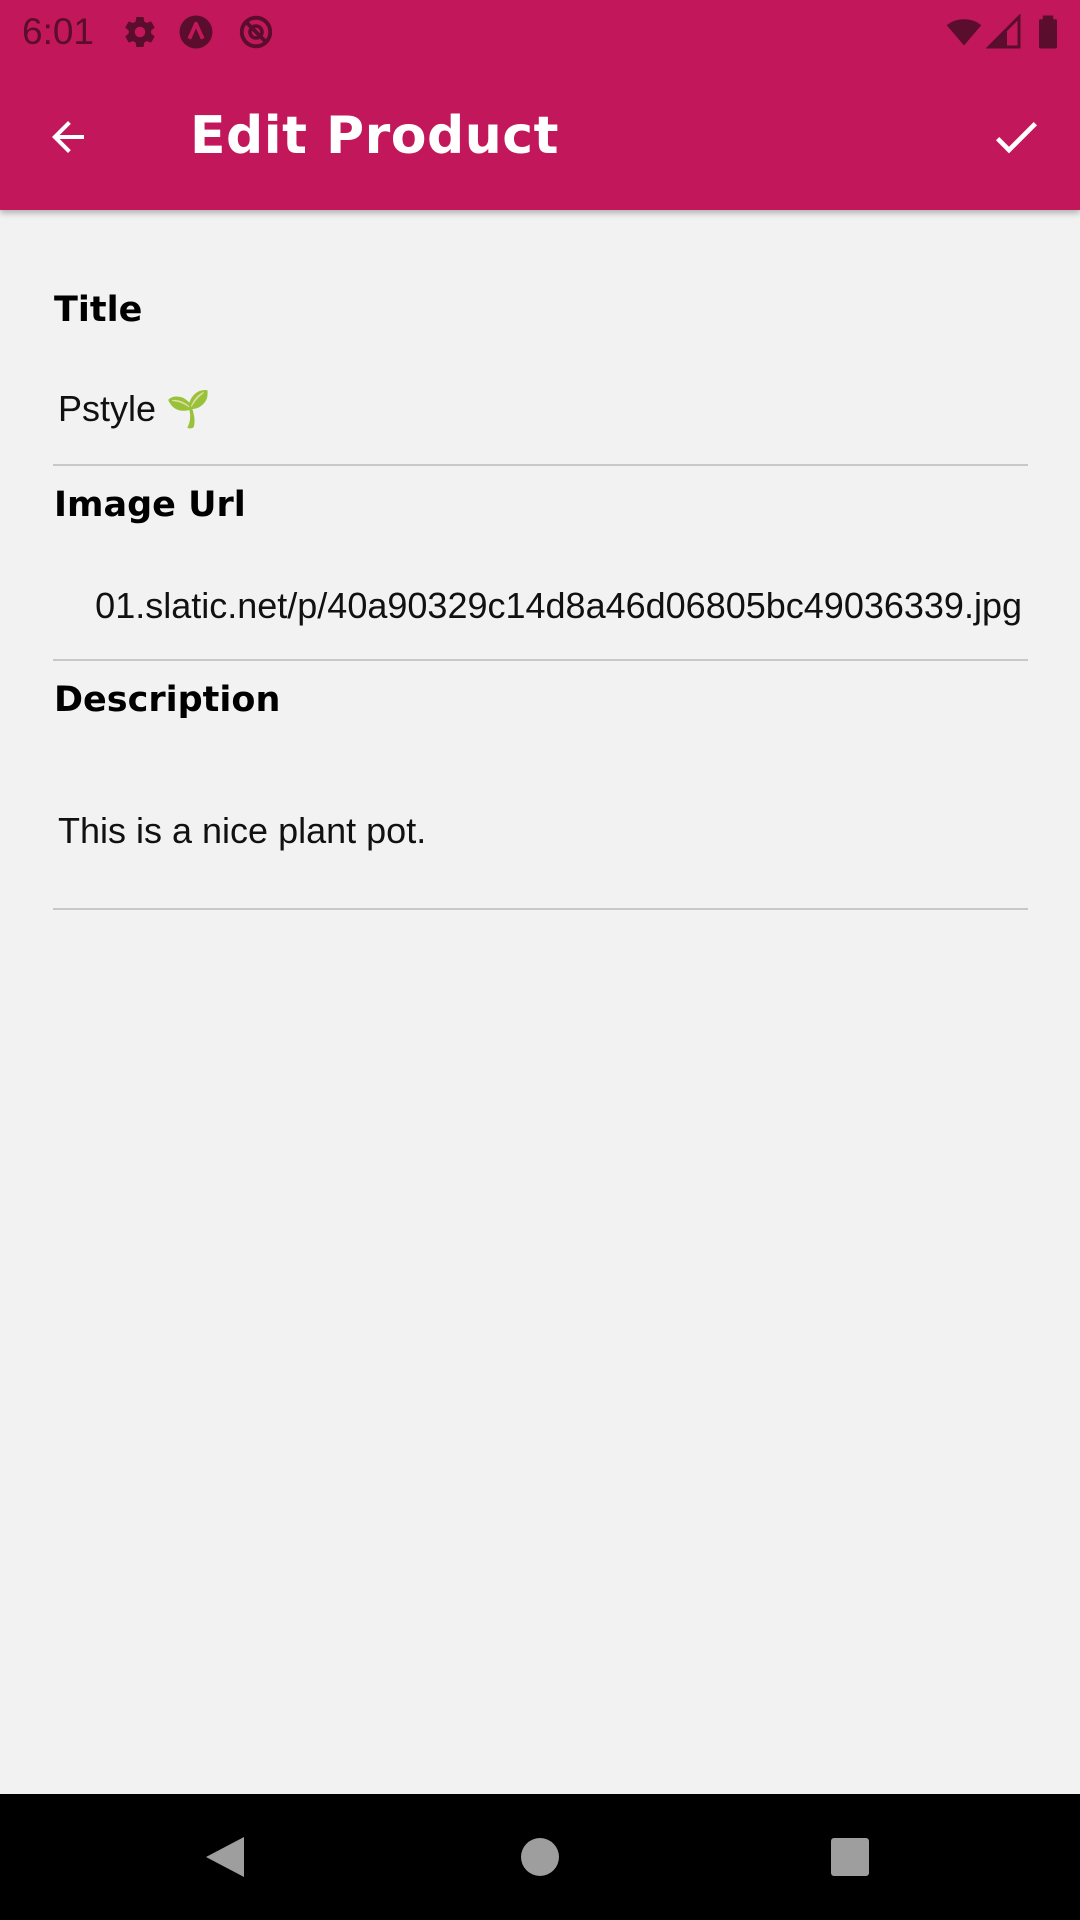 This screenshot has height=1920, width=1080. I want to click on status-bar: 6:01, so click(540, 31).